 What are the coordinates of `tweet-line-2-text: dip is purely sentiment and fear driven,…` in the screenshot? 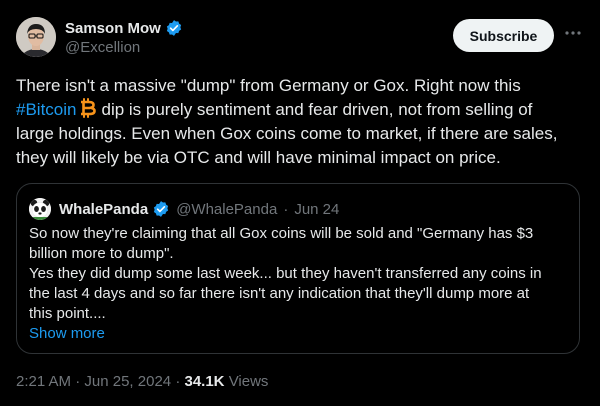 It's located at (317, 109).